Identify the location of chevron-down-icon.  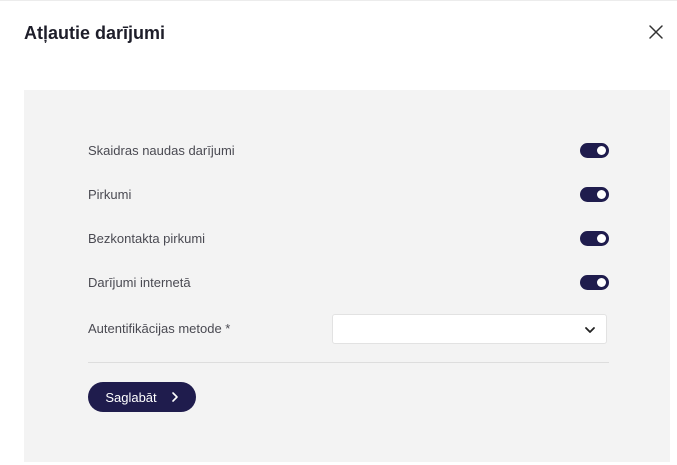
(590, 330).